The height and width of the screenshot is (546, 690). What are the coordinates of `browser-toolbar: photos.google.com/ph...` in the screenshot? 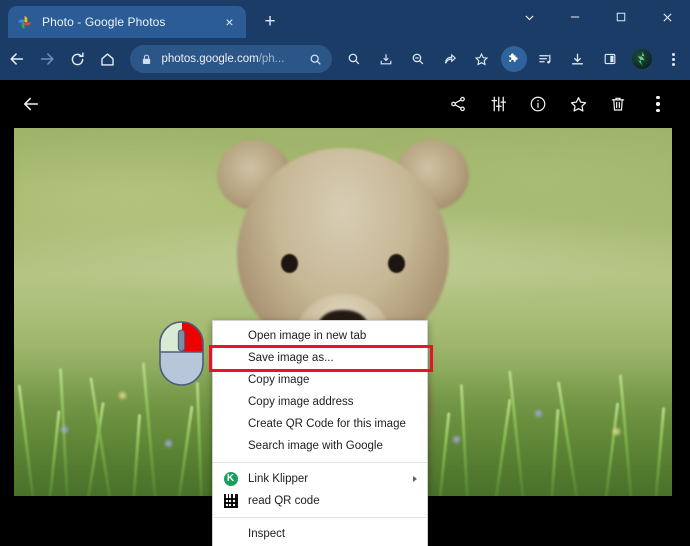 It's located at (345, 59).